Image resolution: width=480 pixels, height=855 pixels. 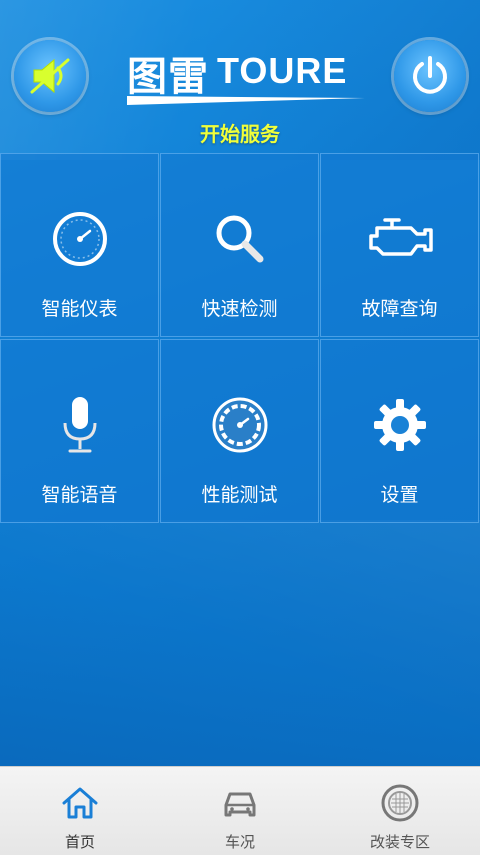 I want to click on engine-icon, so click(x=400, y=237).